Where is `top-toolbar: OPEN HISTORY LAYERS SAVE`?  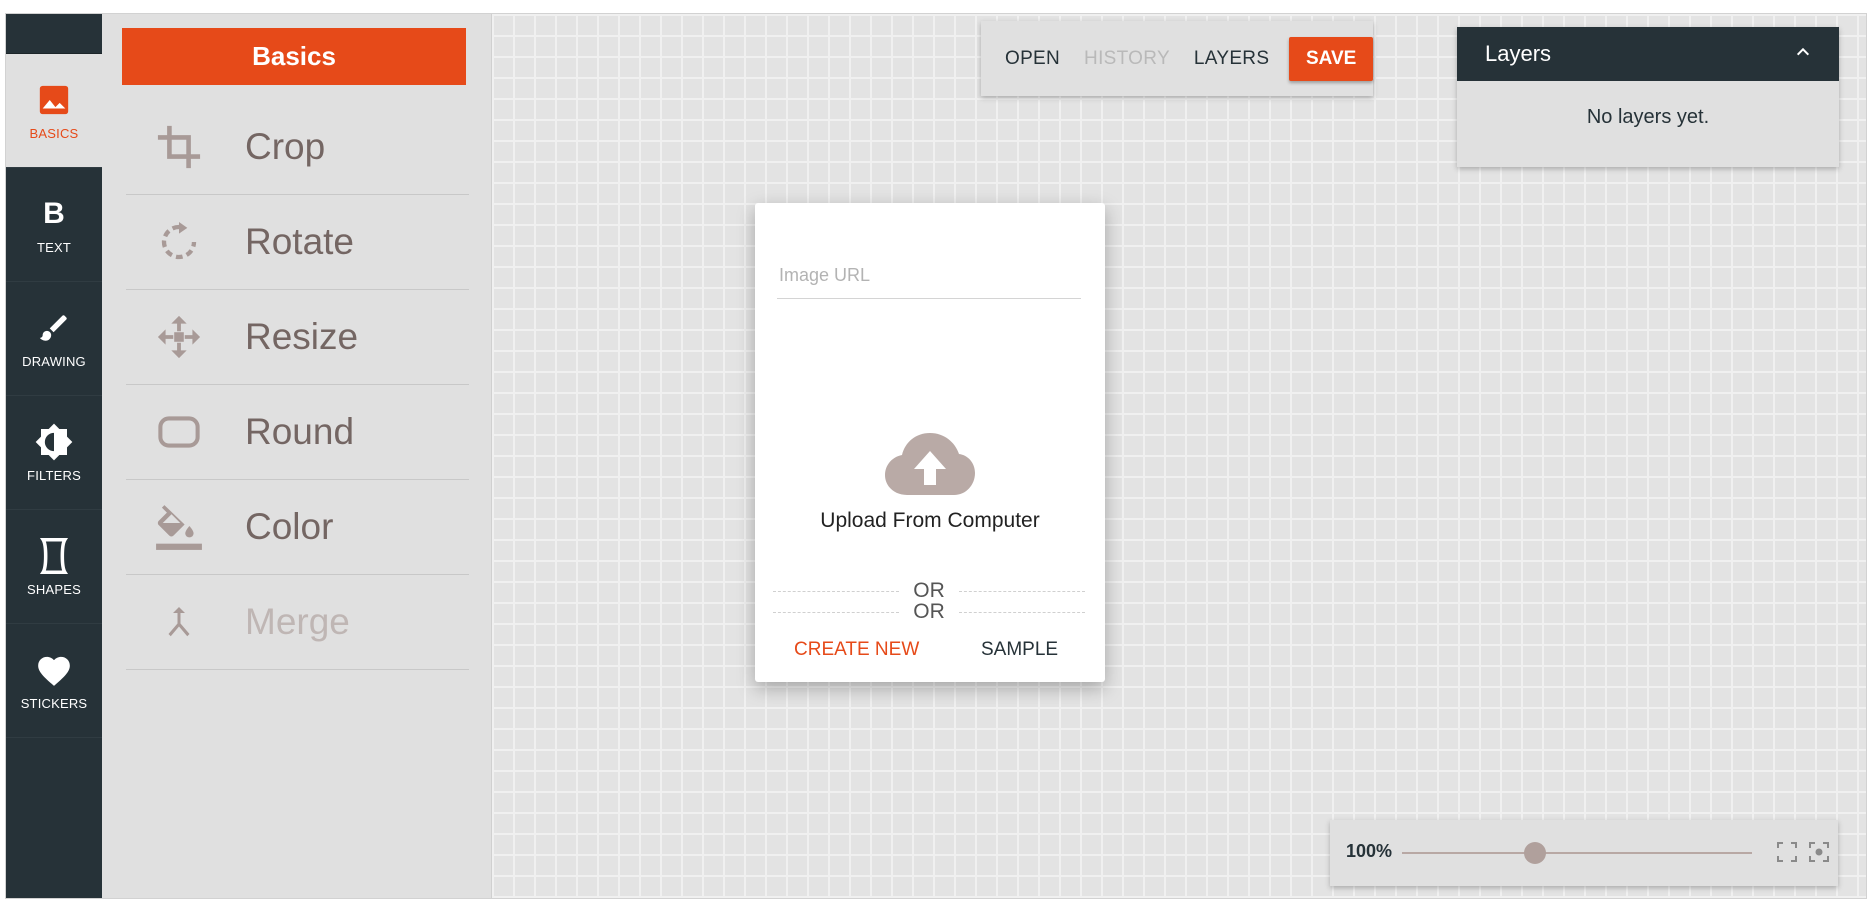
top-toolbar: OPEN HISTORY LAYERS SAVE is located at coordinates (1177, 58).